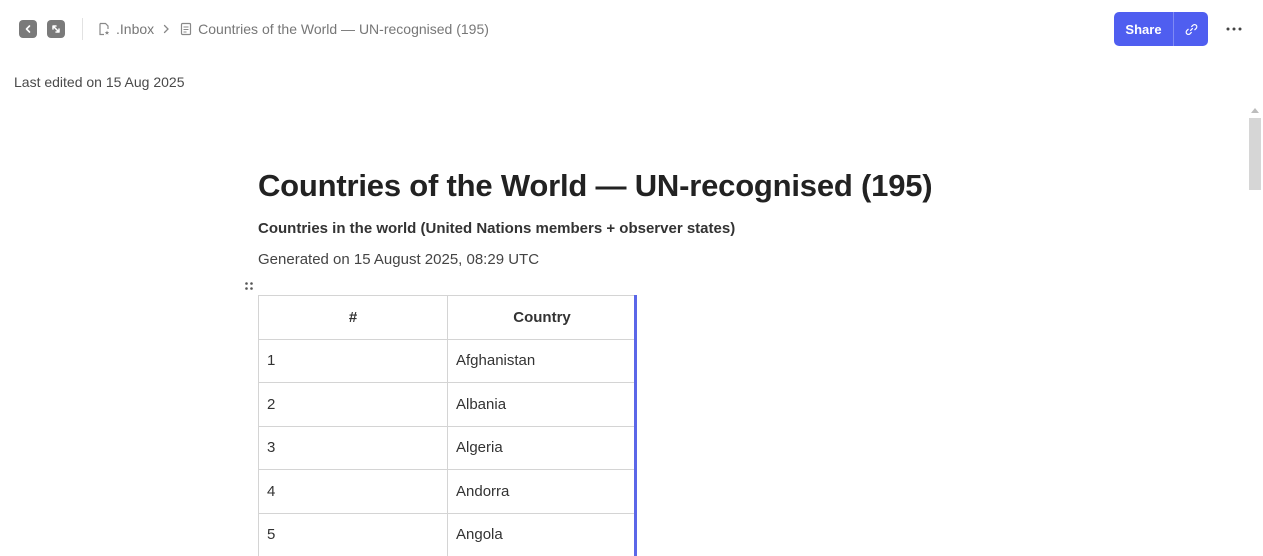 The width and height of the screenshot is (1263, 556). What do you see at coordinates (1143, 29) in the screenshot?
I see `share-button: Share` at bounding box center [1143, 29].